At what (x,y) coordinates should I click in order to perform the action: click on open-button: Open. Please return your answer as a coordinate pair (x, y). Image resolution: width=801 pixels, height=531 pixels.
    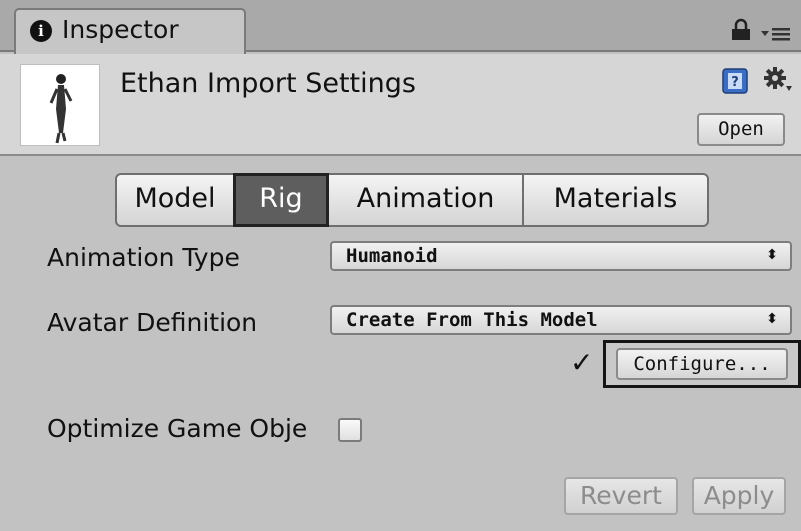
    Looking at the image, I should click on (741, 129).